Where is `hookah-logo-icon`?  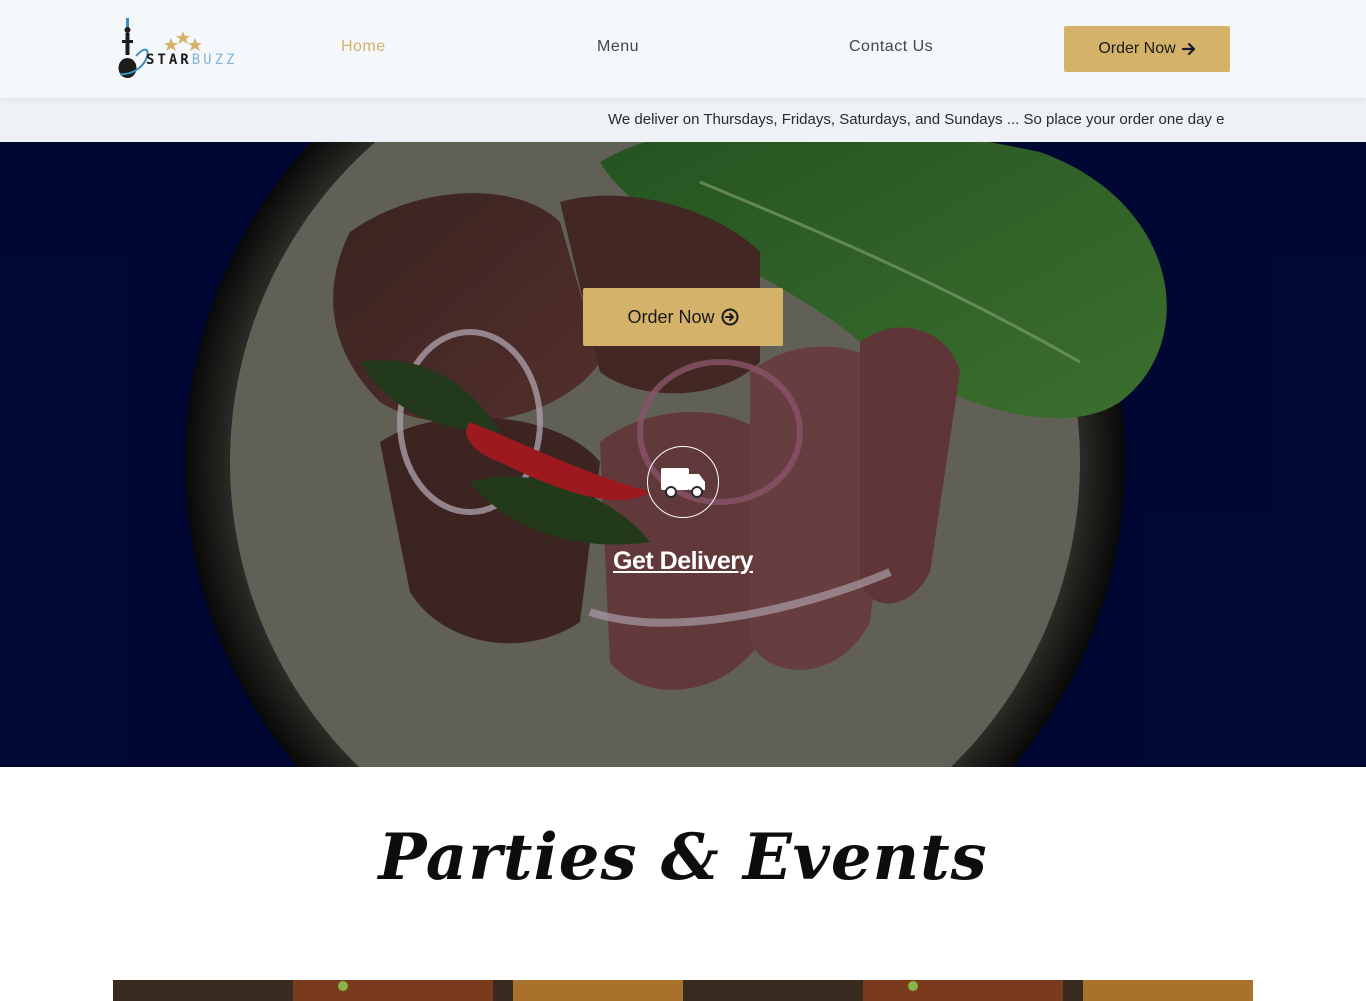
hookah-logo-icon is located at coordinates (160, 48).